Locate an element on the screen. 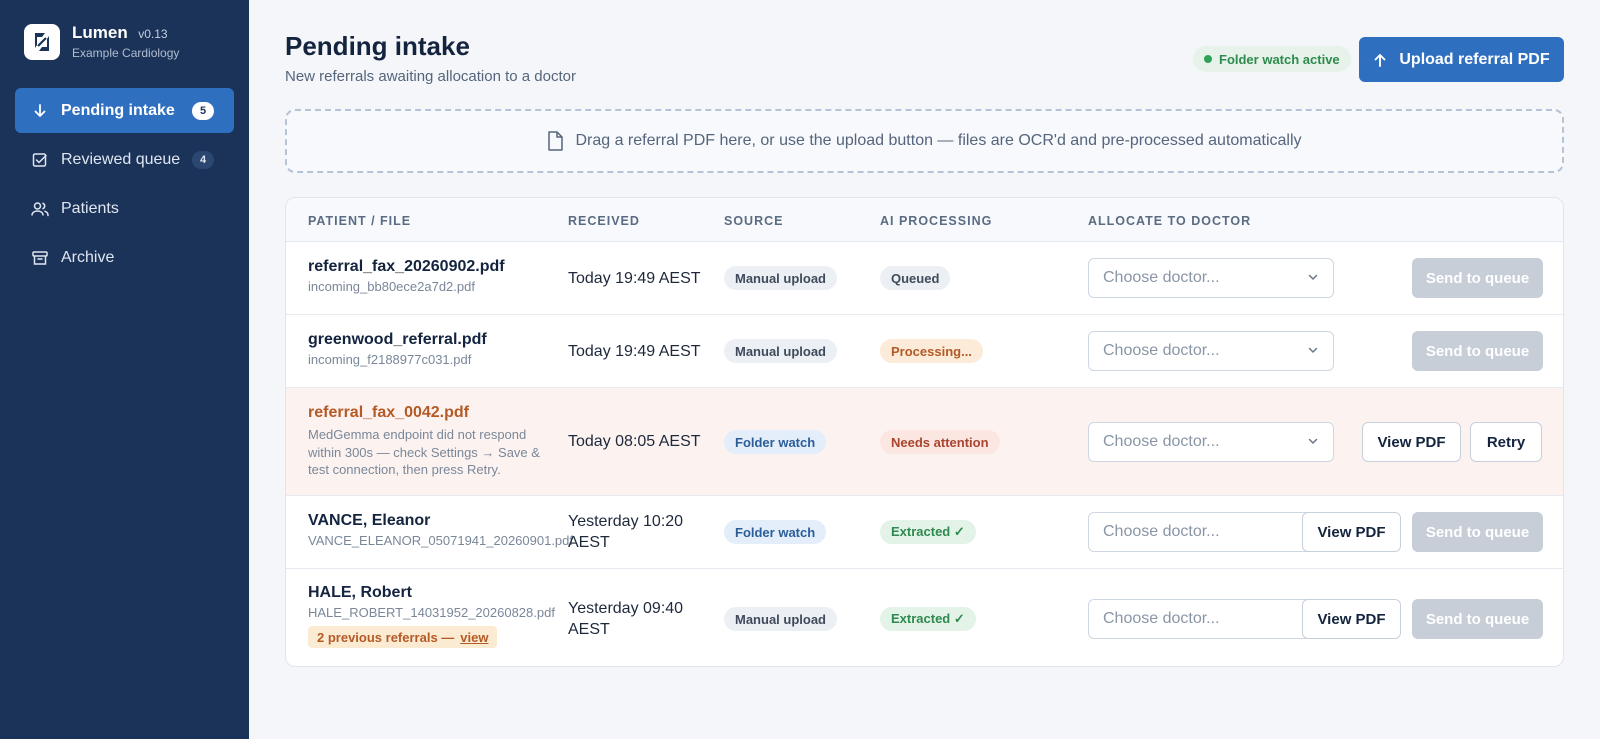  sidebar-item-reviewed-queue: Reviewed queue 4 is located at coordinates (124, 159).